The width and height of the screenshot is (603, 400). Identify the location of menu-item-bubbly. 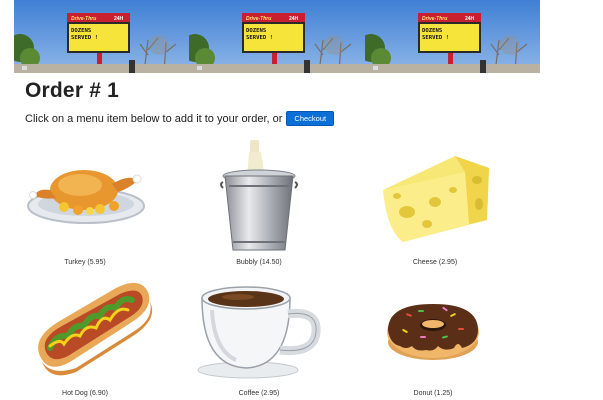
(259, 198).